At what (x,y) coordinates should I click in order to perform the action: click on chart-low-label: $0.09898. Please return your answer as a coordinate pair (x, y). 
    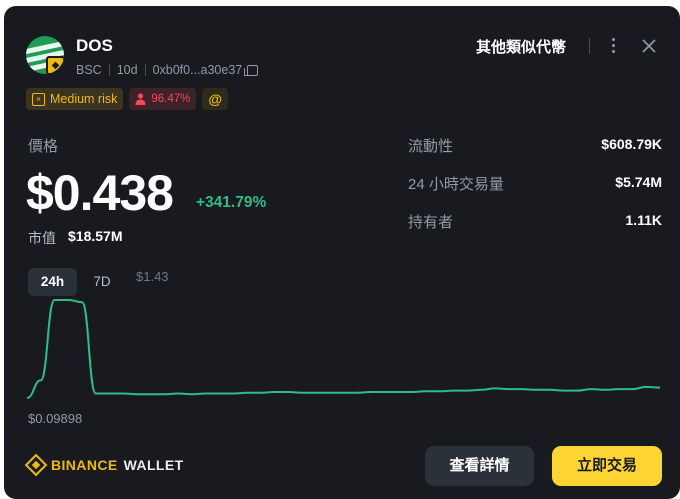
    Looking at the image, I should click on (55, 418).